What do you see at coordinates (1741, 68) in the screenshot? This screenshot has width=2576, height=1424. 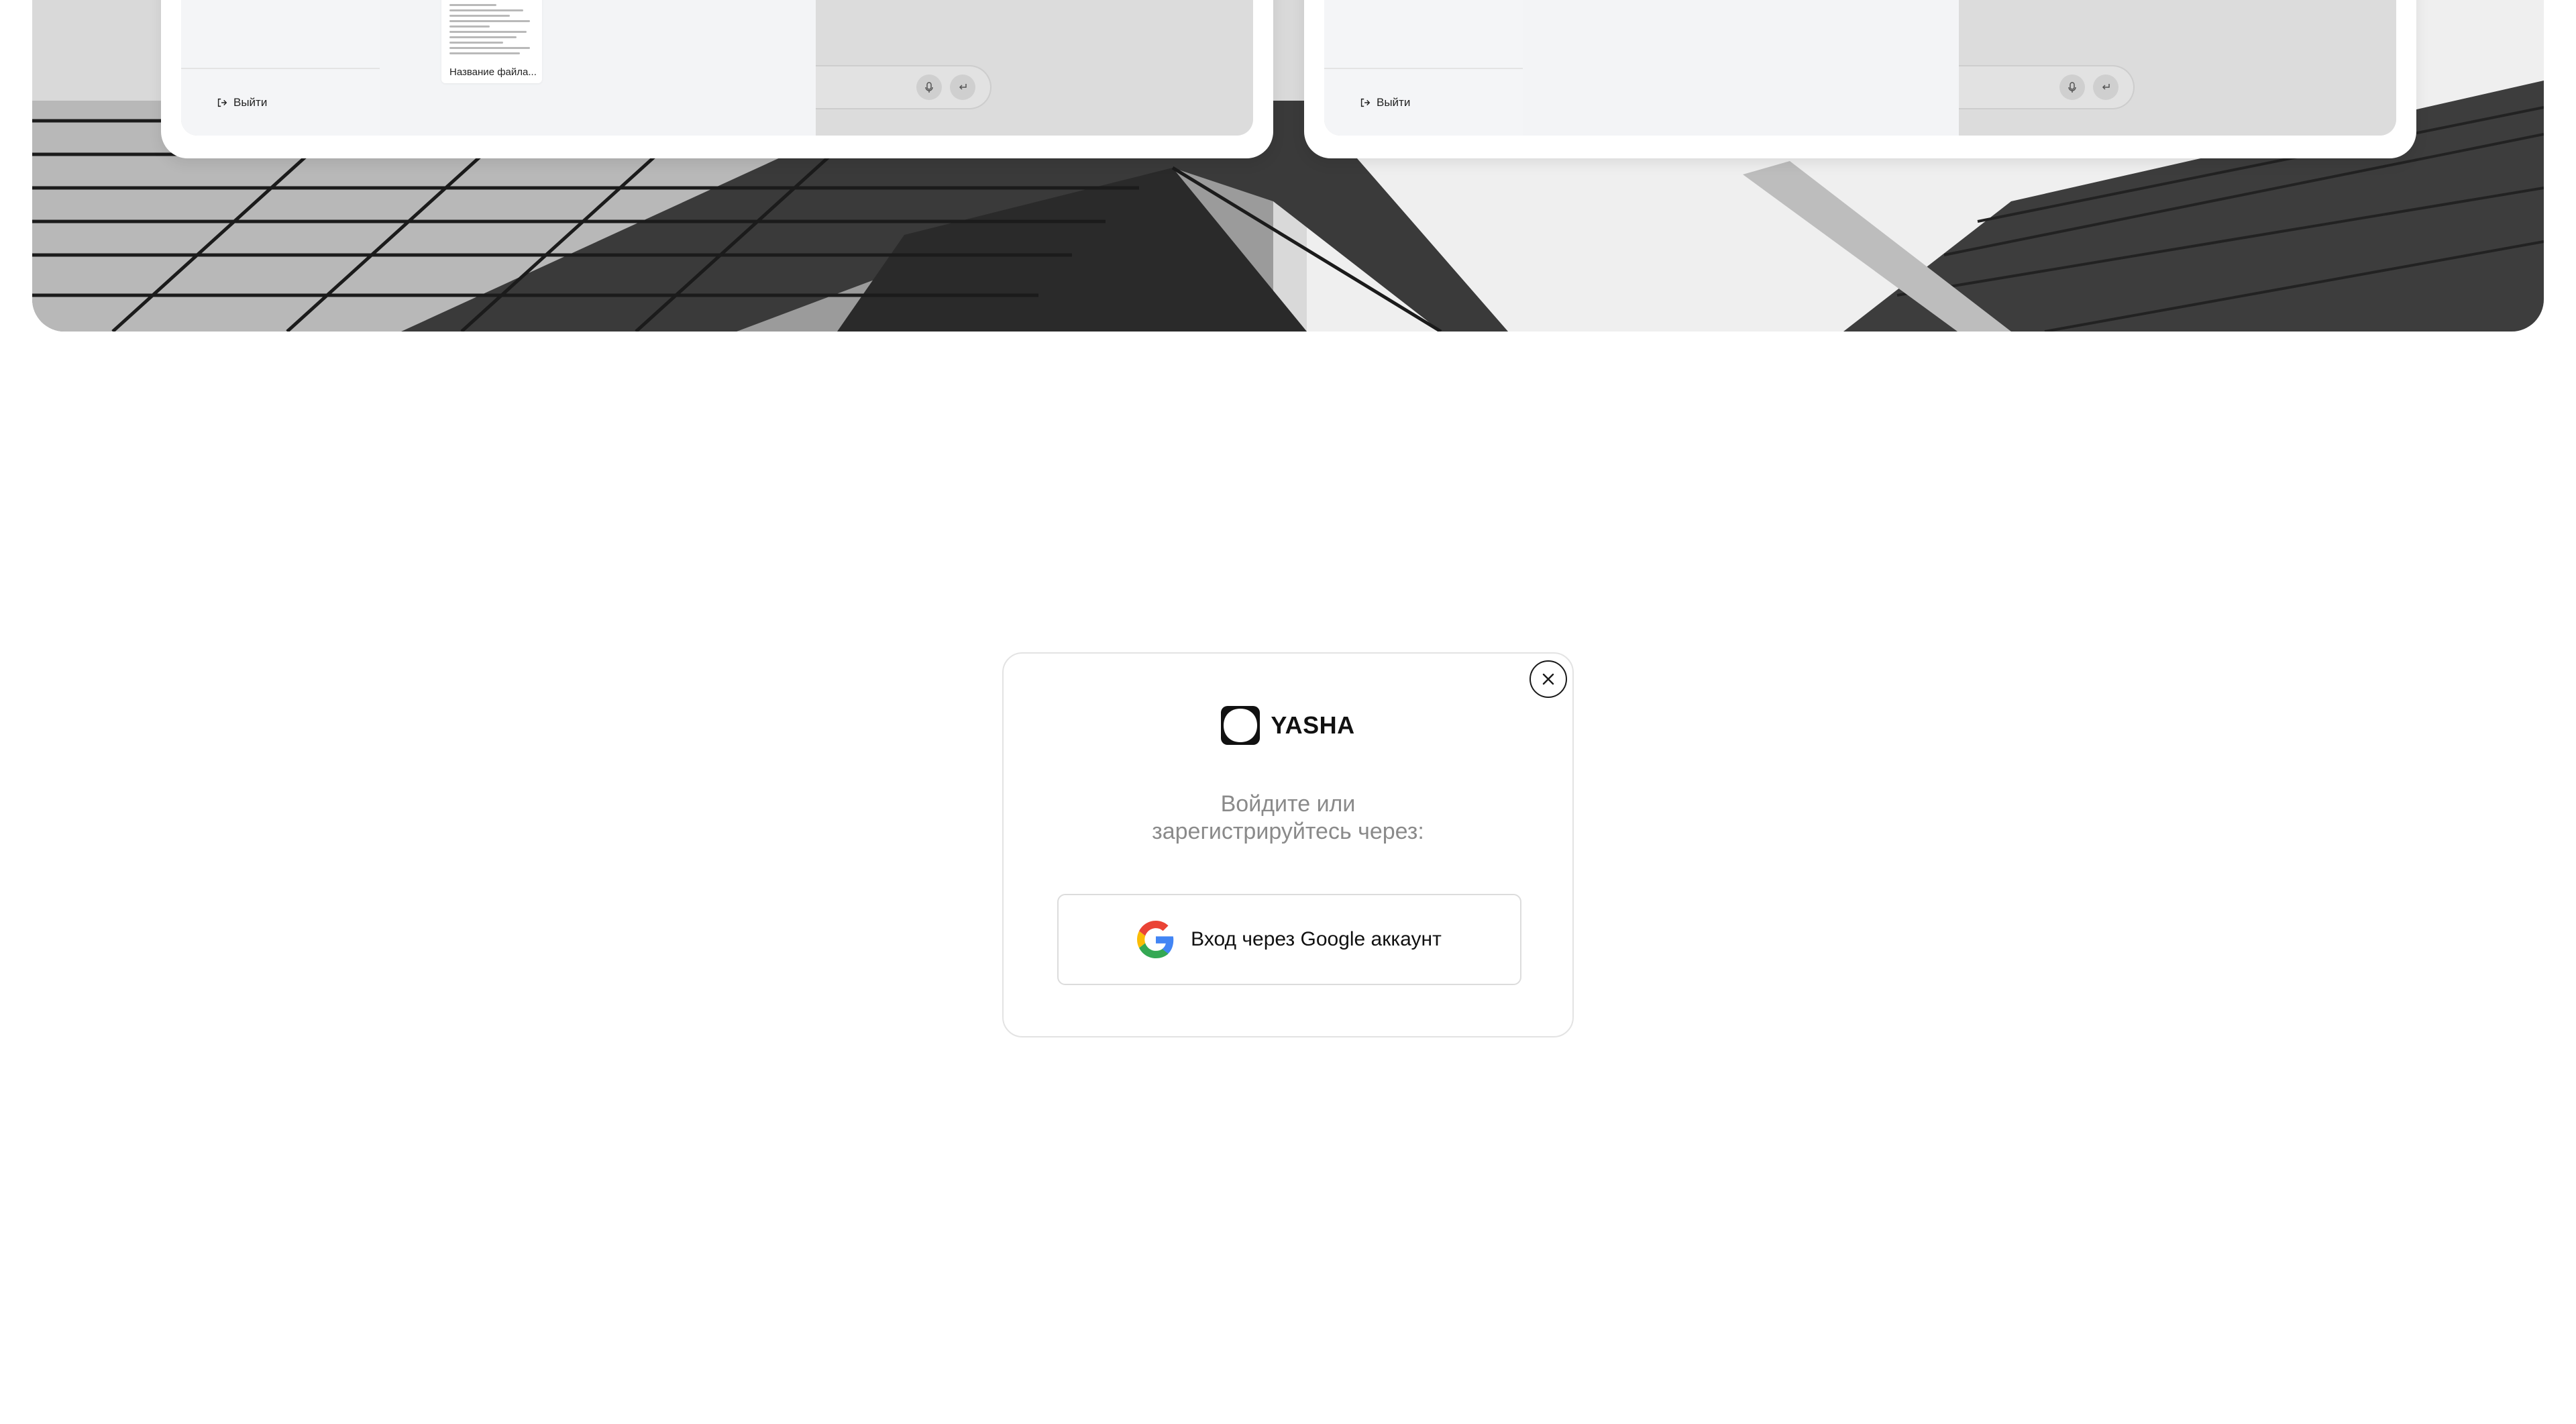 I see `empty-panel` at bounding box center [1741, 68].